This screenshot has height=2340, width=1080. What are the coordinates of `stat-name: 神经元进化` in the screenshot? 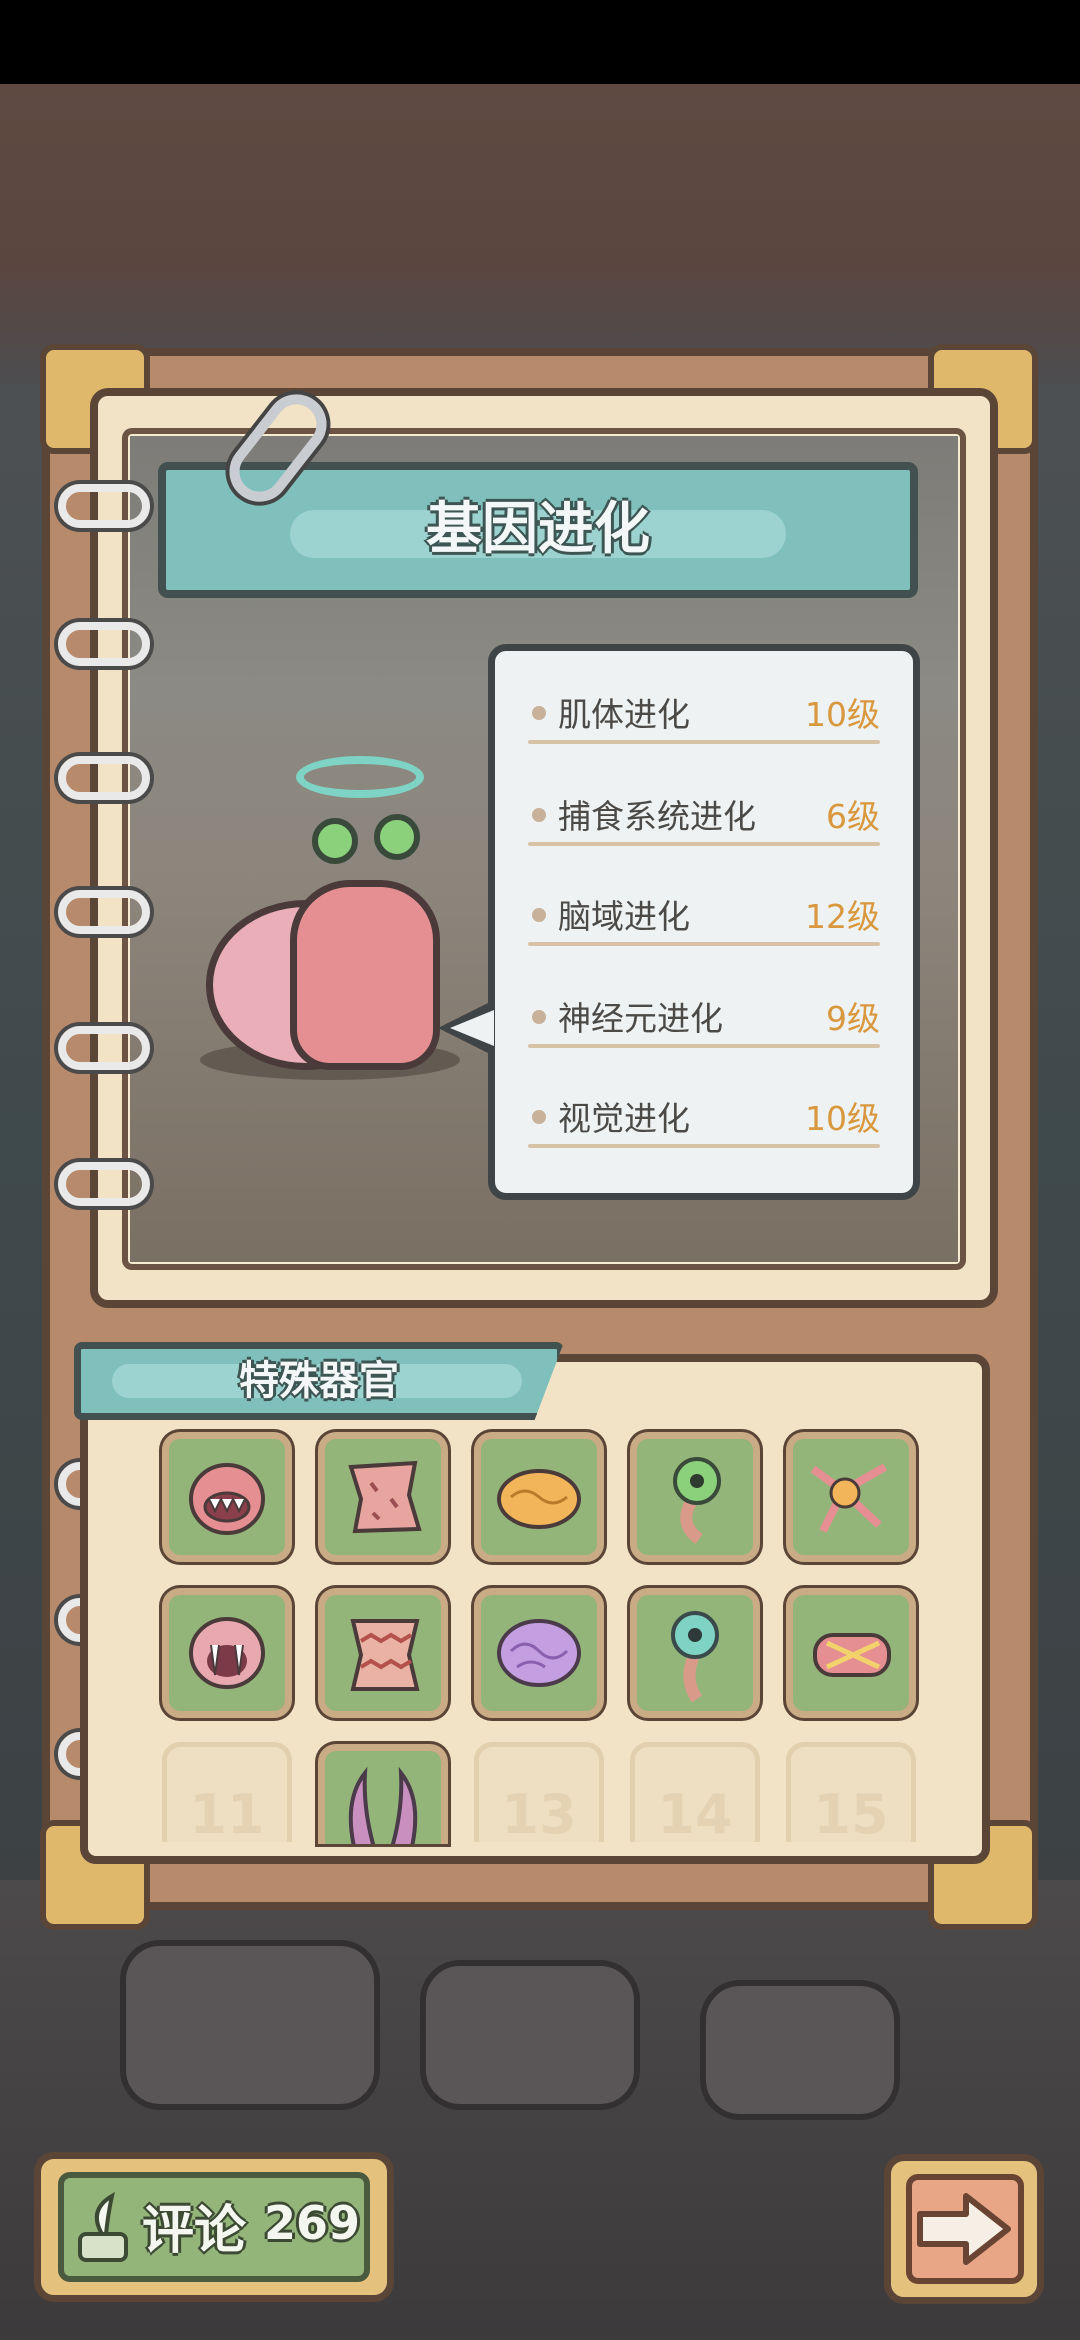 It's located at (640, 1018).